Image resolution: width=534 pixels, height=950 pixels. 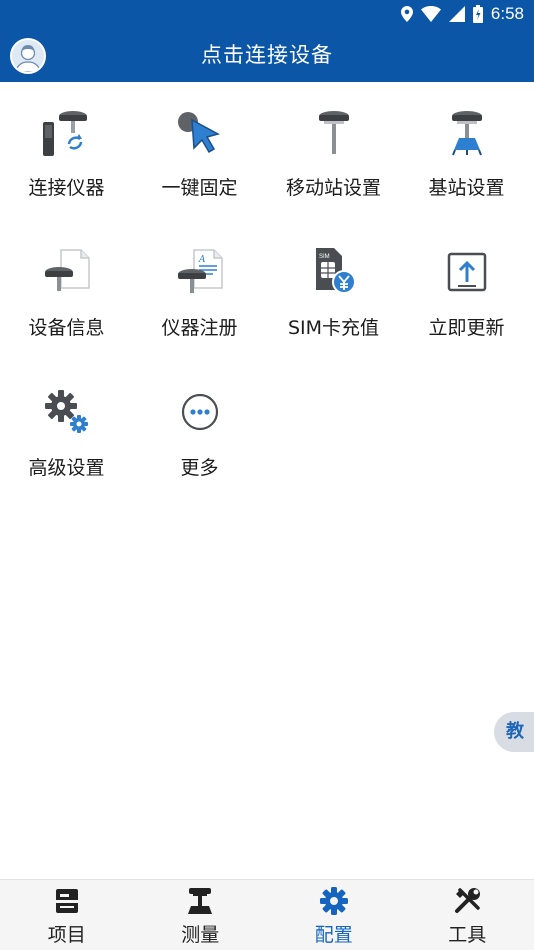 What do you see at coordinates (324, 257) in the screenshot?
I see `svg-text: SIM` at bounding box center [324, 257].